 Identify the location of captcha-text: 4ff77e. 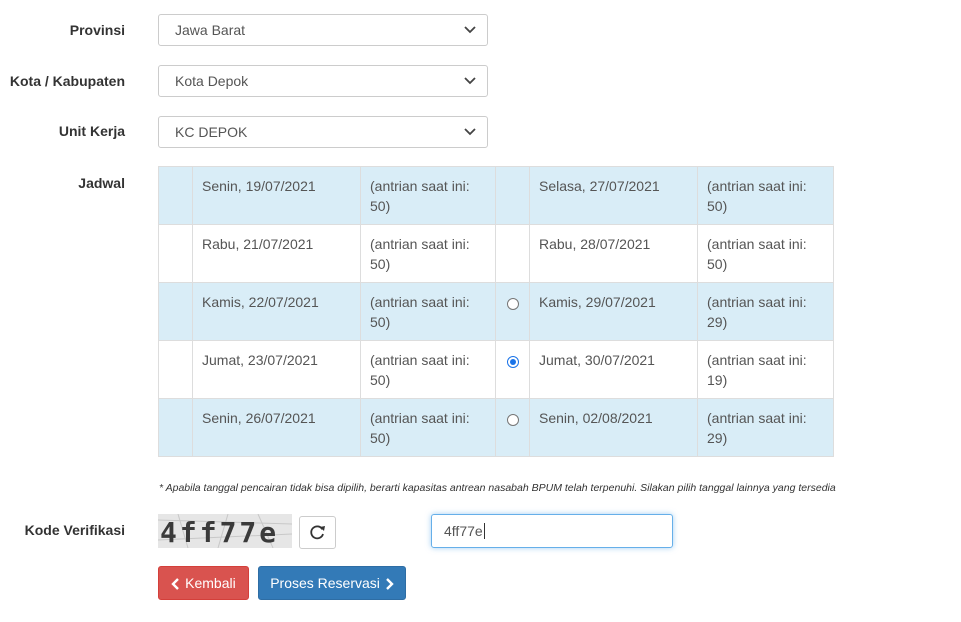
(219, 532).